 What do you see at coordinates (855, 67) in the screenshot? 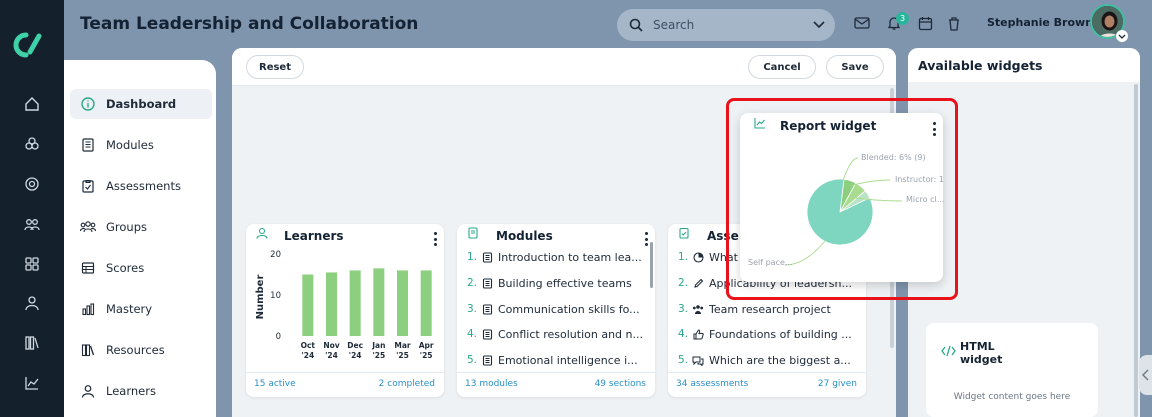
I see `save-button: Save` at bounding box center [855, 67].